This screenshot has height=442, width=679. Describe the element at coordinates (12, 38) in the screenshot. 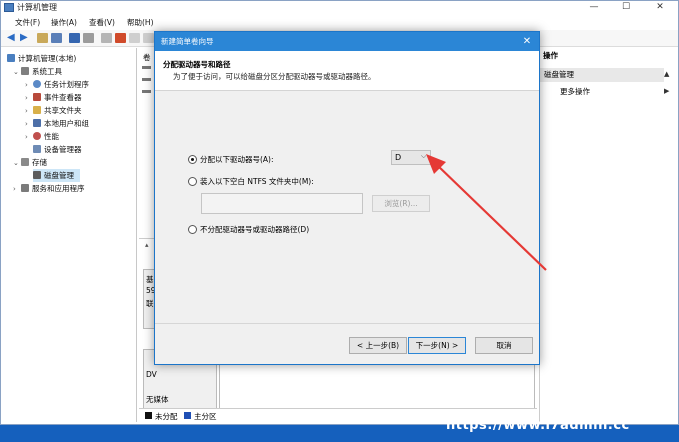

I see `back-arrow-icon: ◀` at that location.